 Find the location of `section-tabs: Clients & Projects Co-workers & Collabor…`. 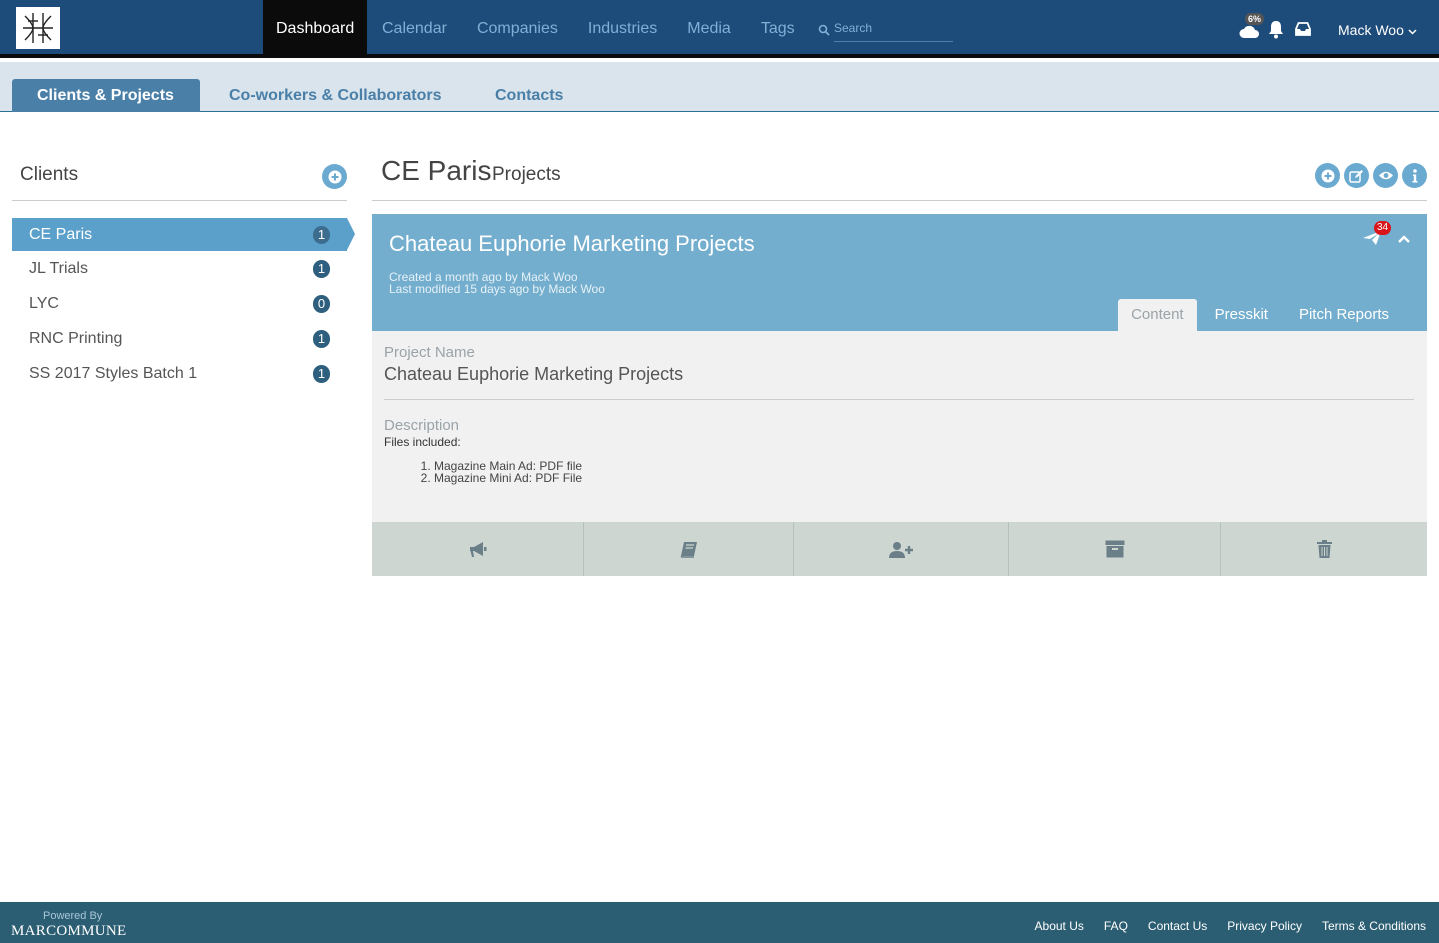

section-tabs: Clients & Projects Co-workers & Collabor… is located at coordinates (719, 87).